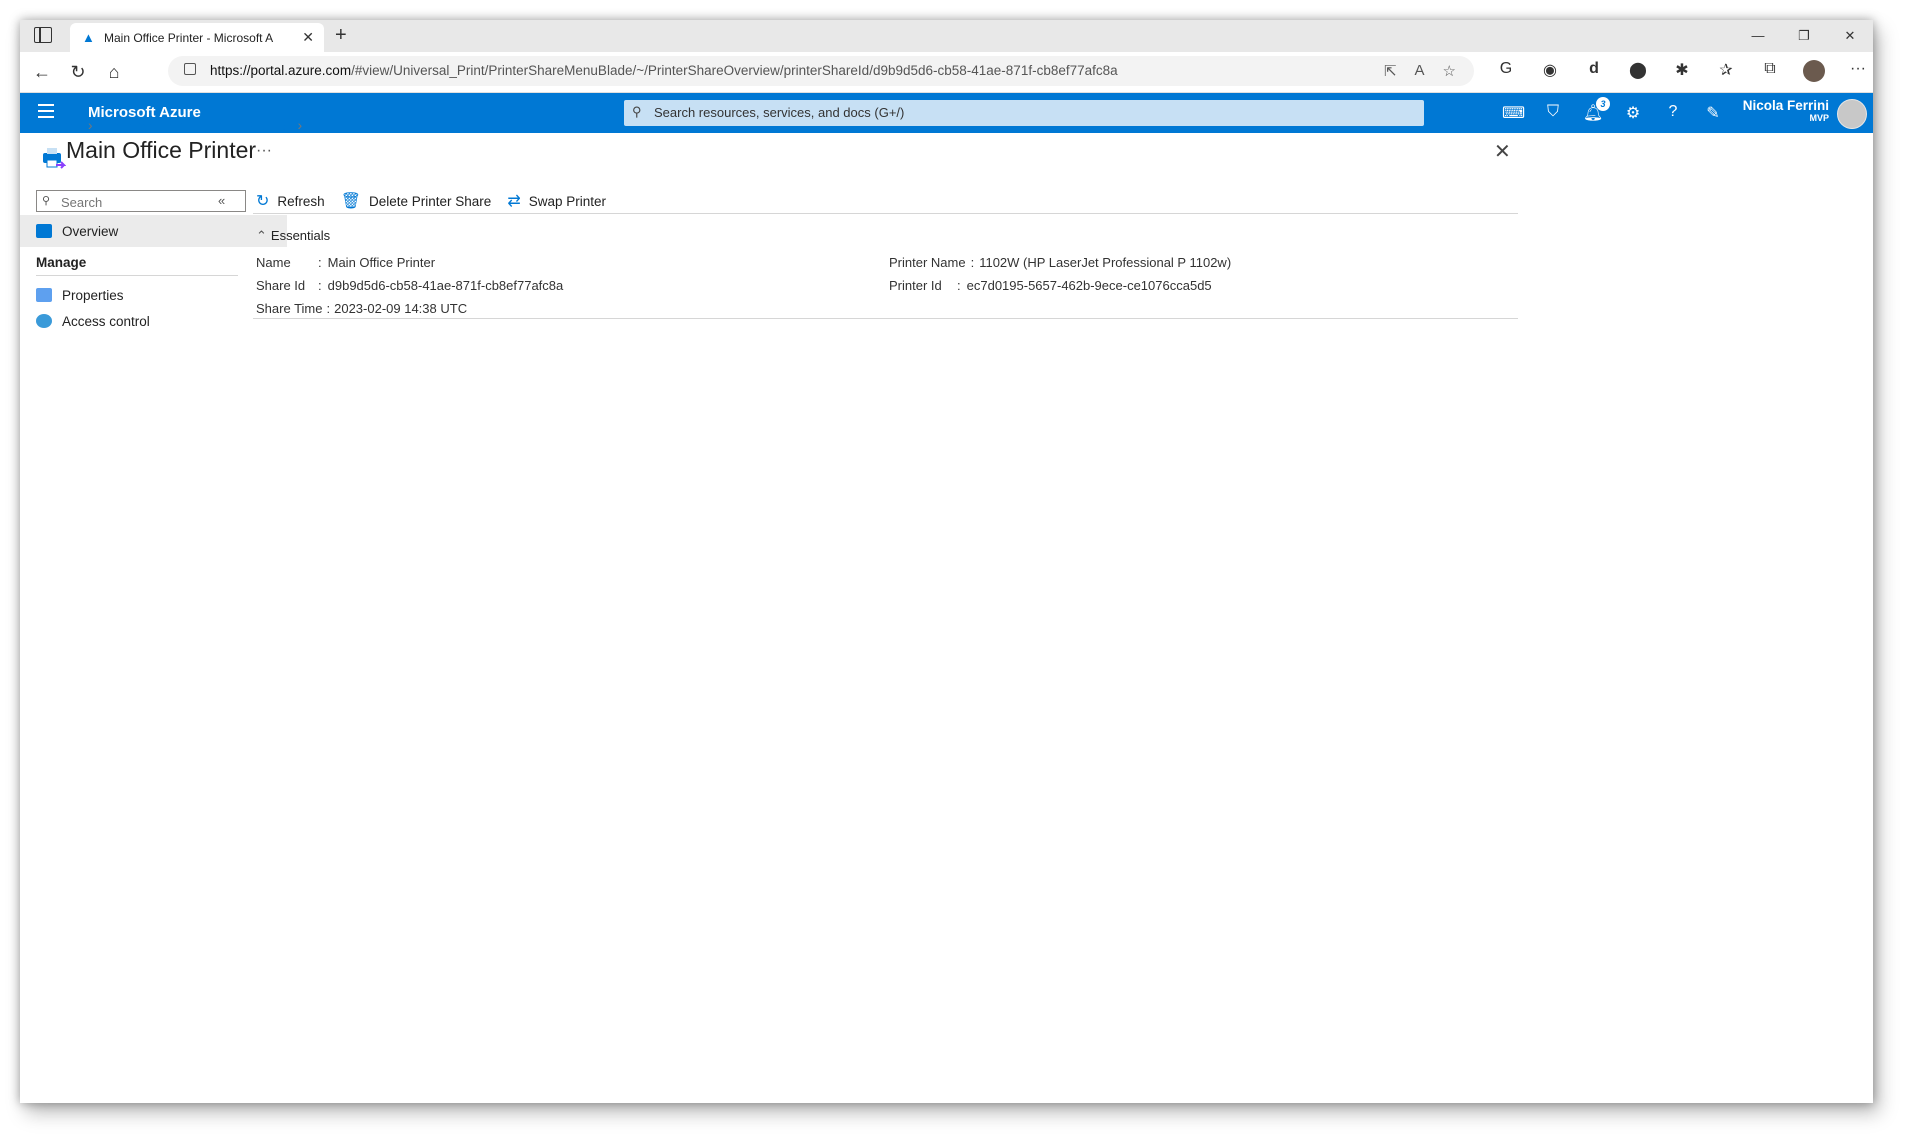 The image size is (1913, 1143). I want to click on delete-printer-share-button: 🗑︎ Delete Printer Share, so click(416, 201).